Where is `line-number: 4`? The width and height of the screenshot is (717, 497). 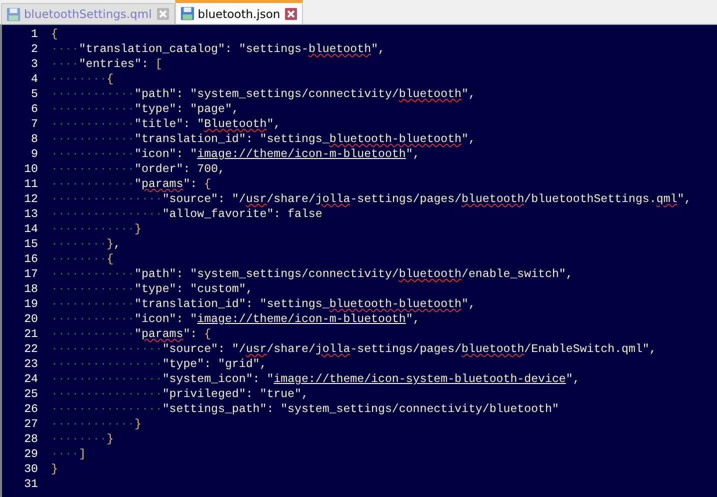 line-number: 4 is located at coordinates (34, 79).